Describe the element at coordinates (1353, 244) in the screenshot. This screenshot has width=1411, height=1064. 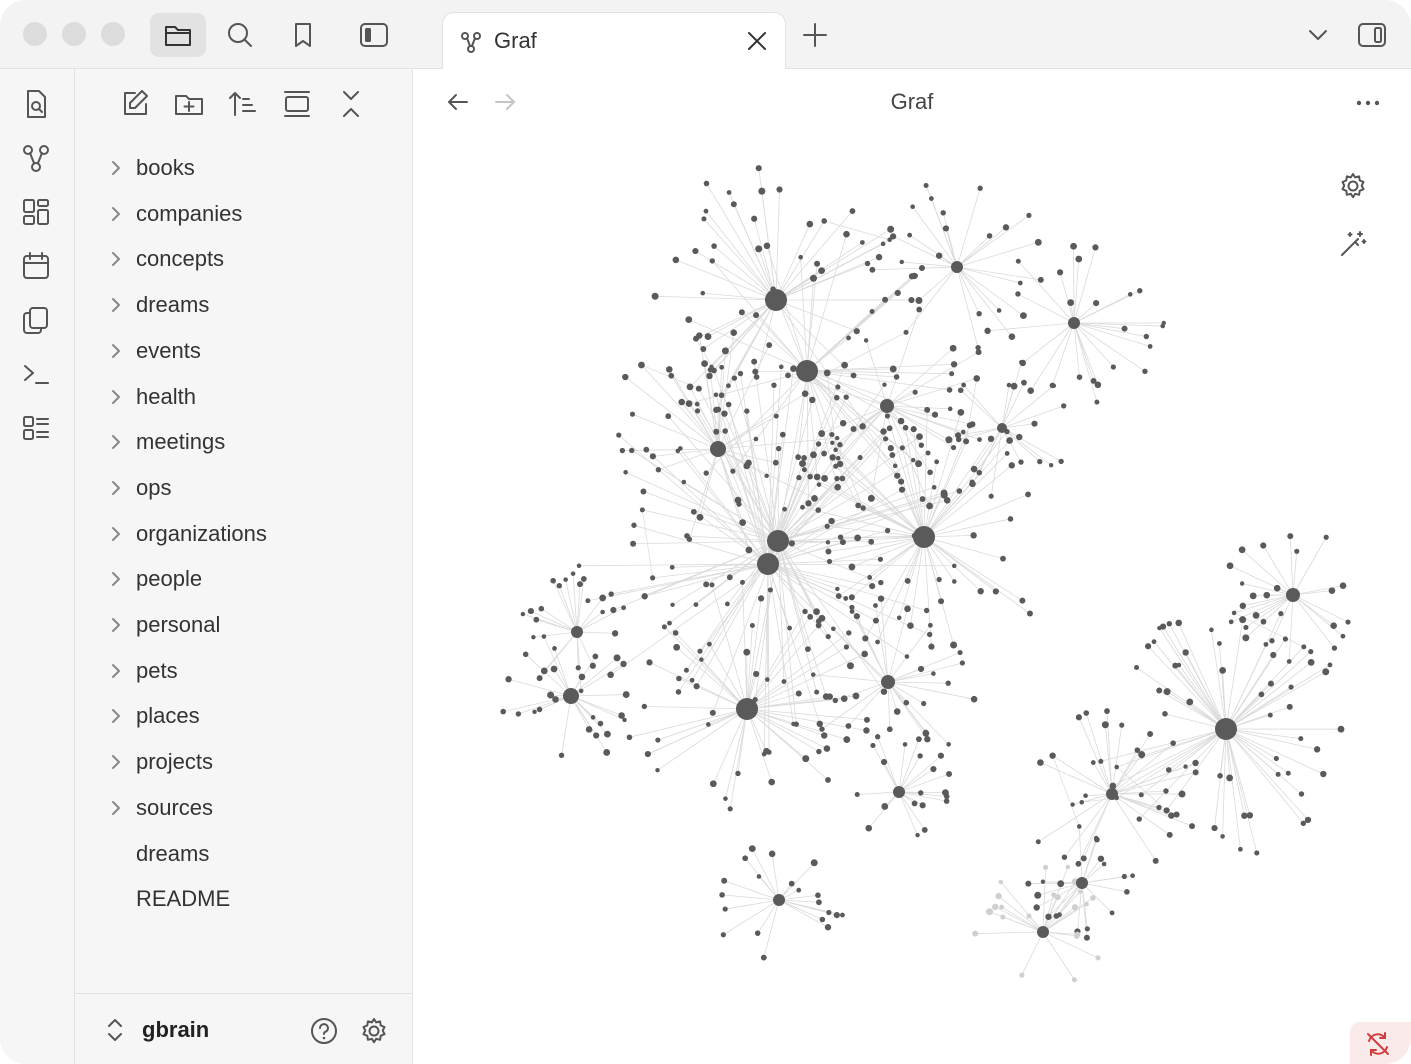
I see `animate-icon` at that location.